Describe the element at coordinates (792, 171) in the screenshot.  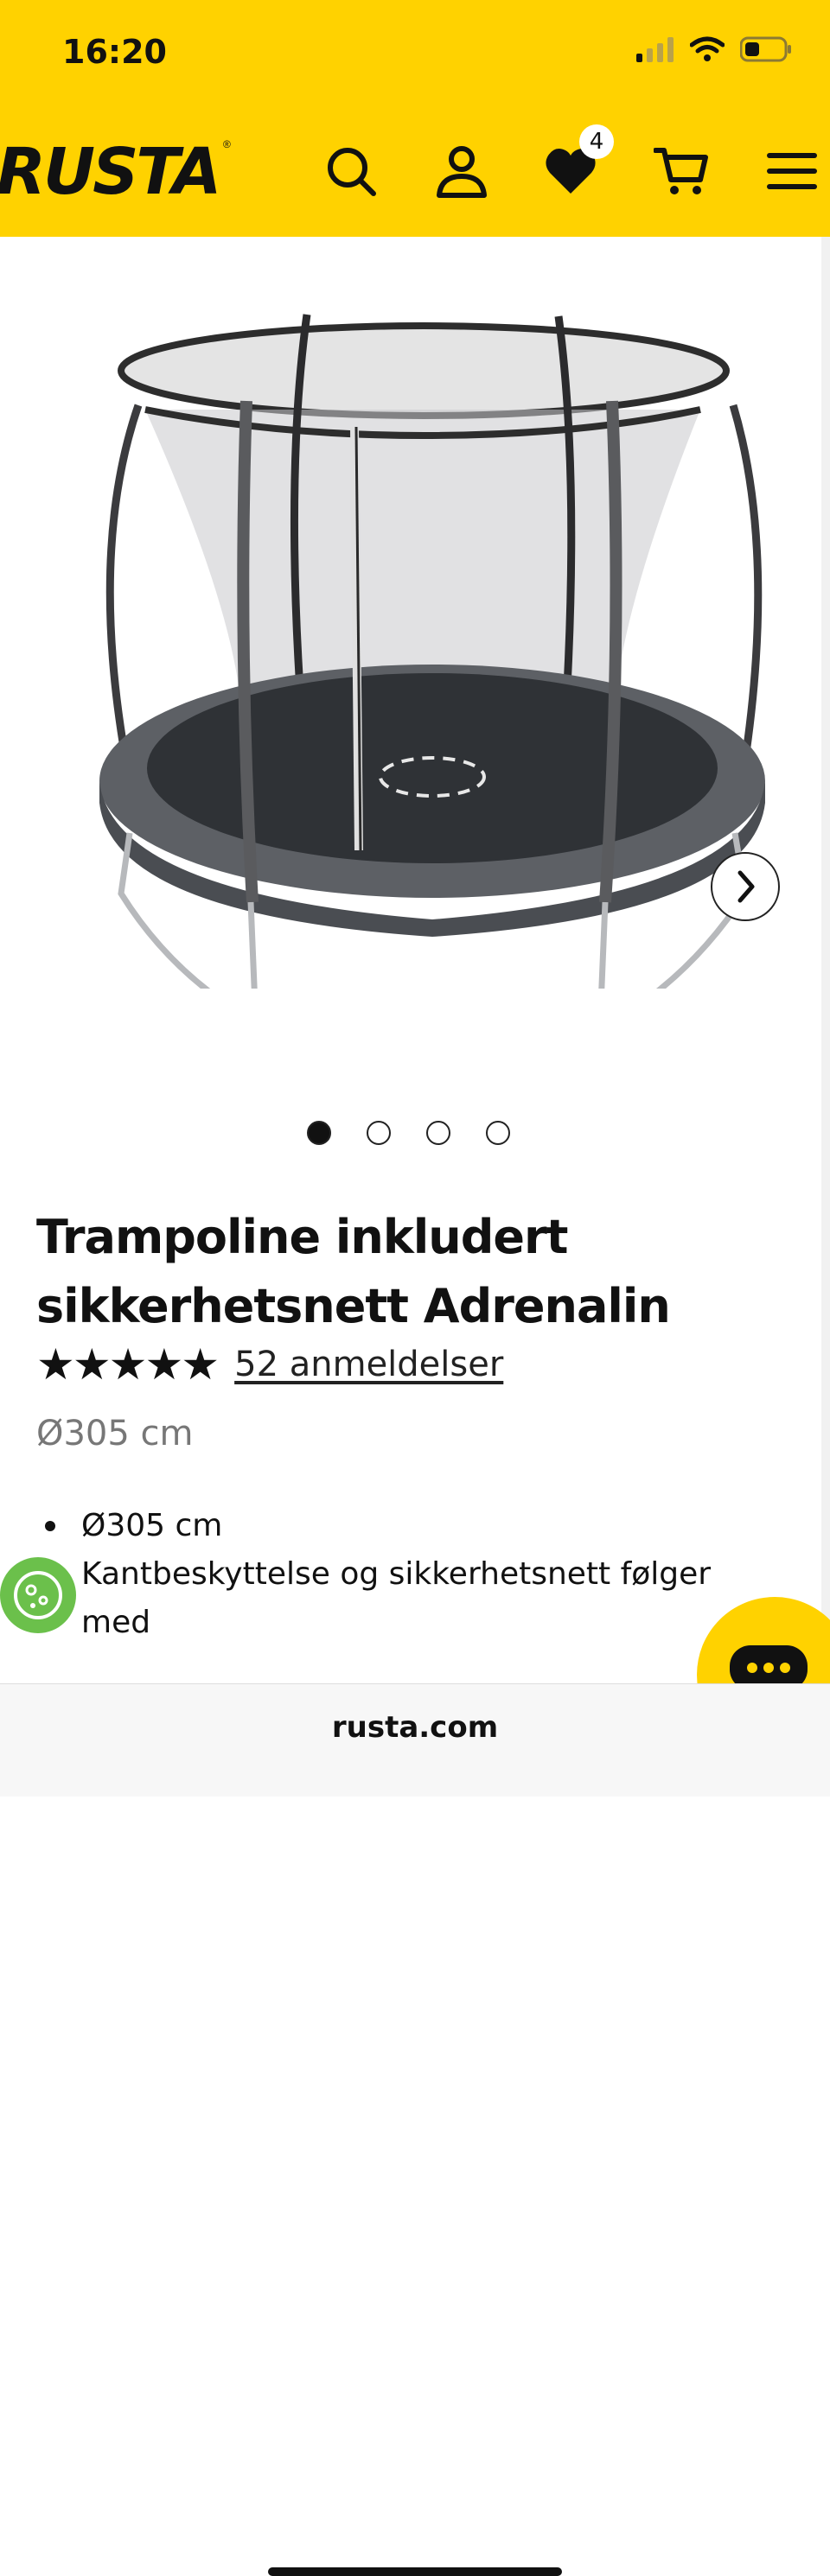
I see `menu-icon` at that location.